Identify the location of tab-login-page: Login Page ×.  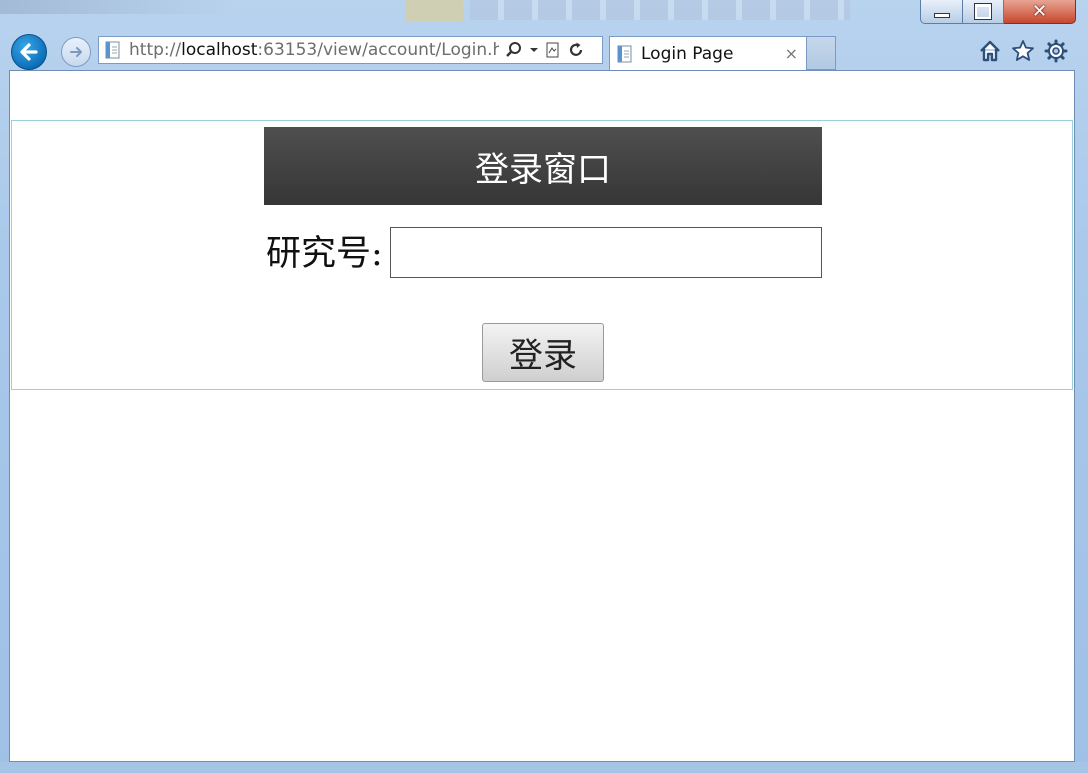
(708, 53).